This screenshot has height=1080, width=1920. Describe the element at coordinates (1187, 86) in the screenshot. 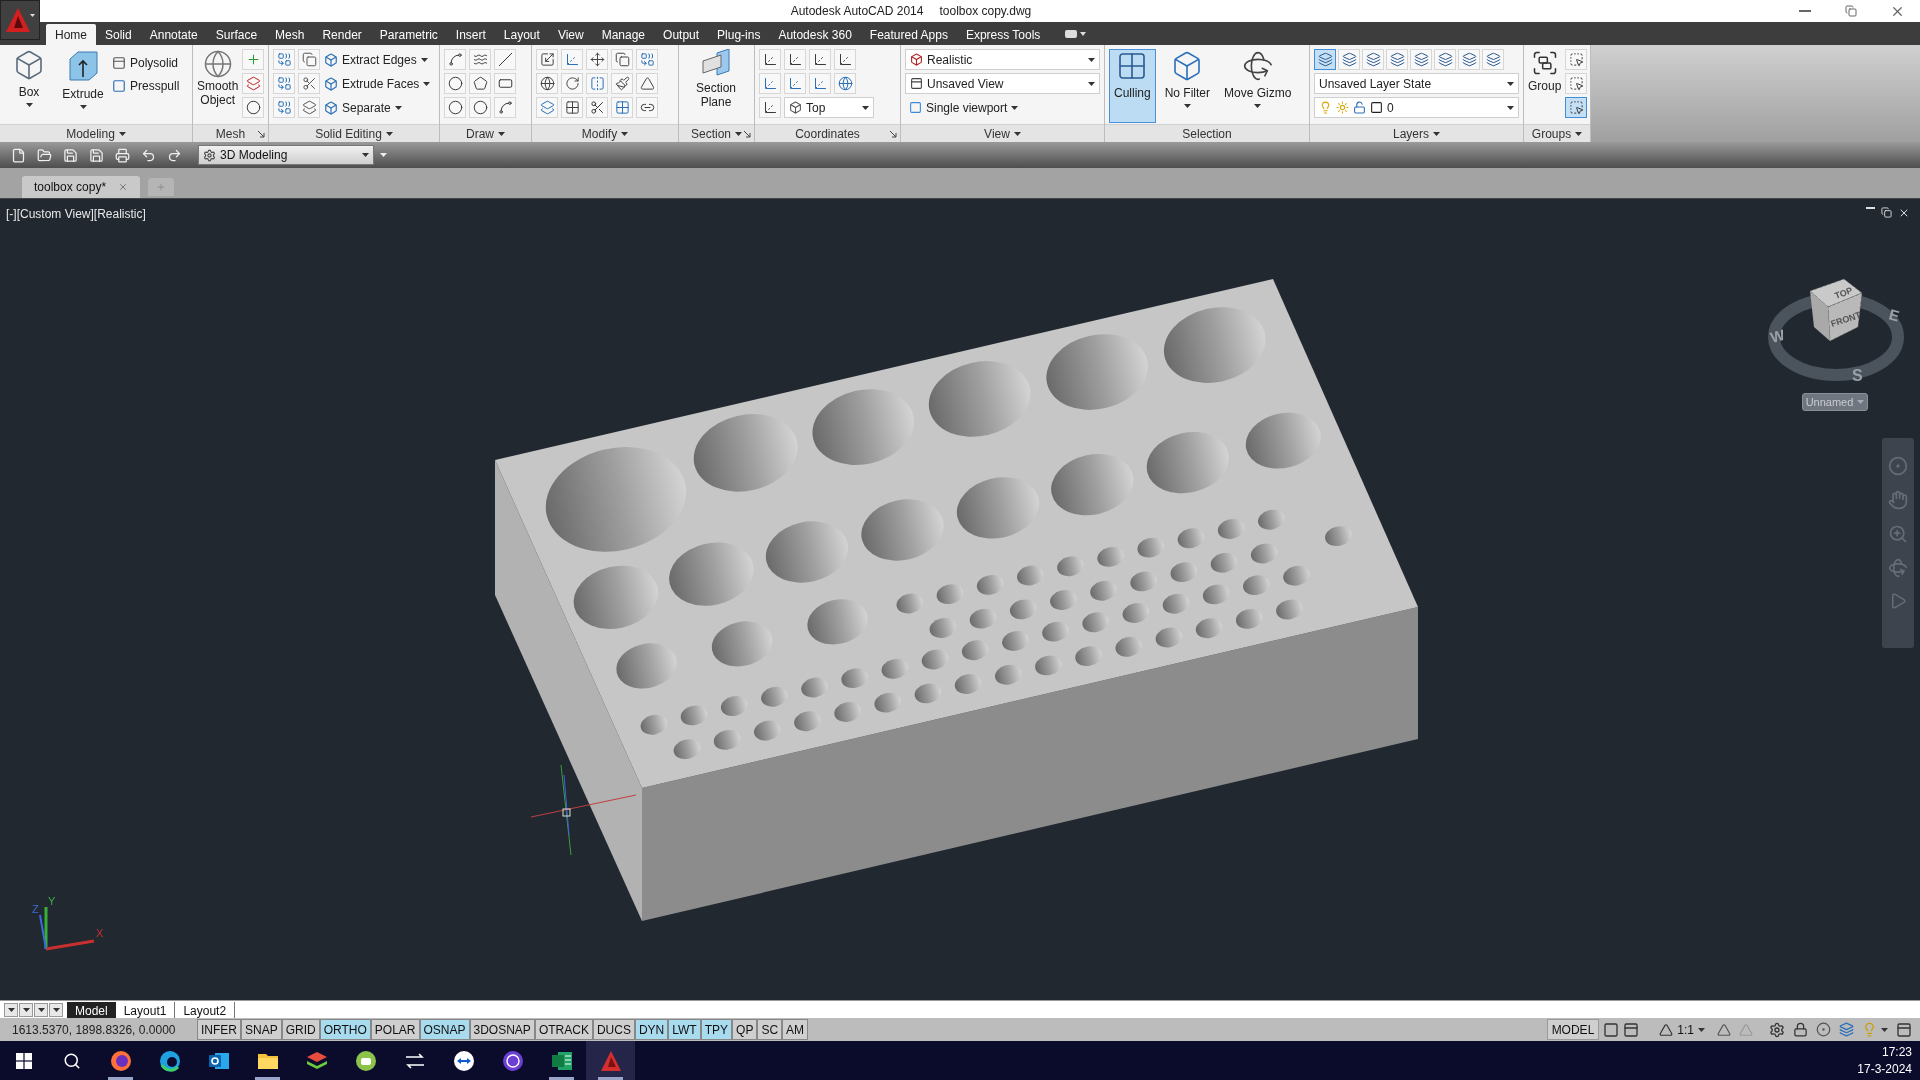

I see `large-tool-button: No Filter` at that location.